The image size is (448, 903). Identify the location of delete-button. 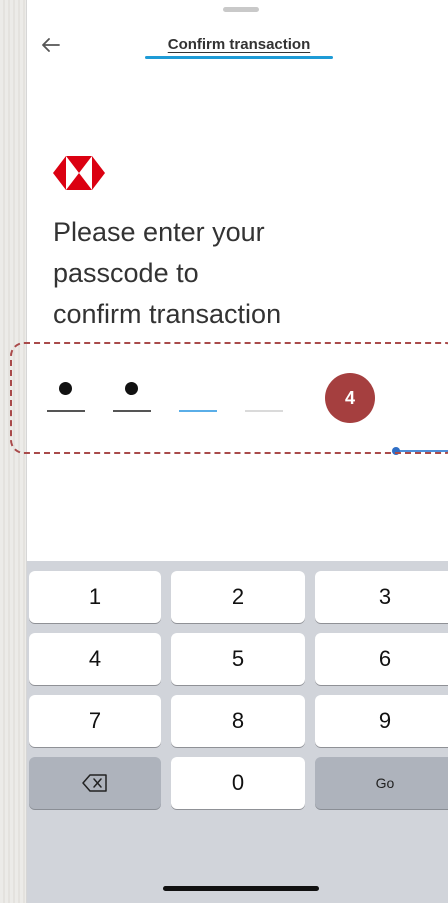
(95, 783).